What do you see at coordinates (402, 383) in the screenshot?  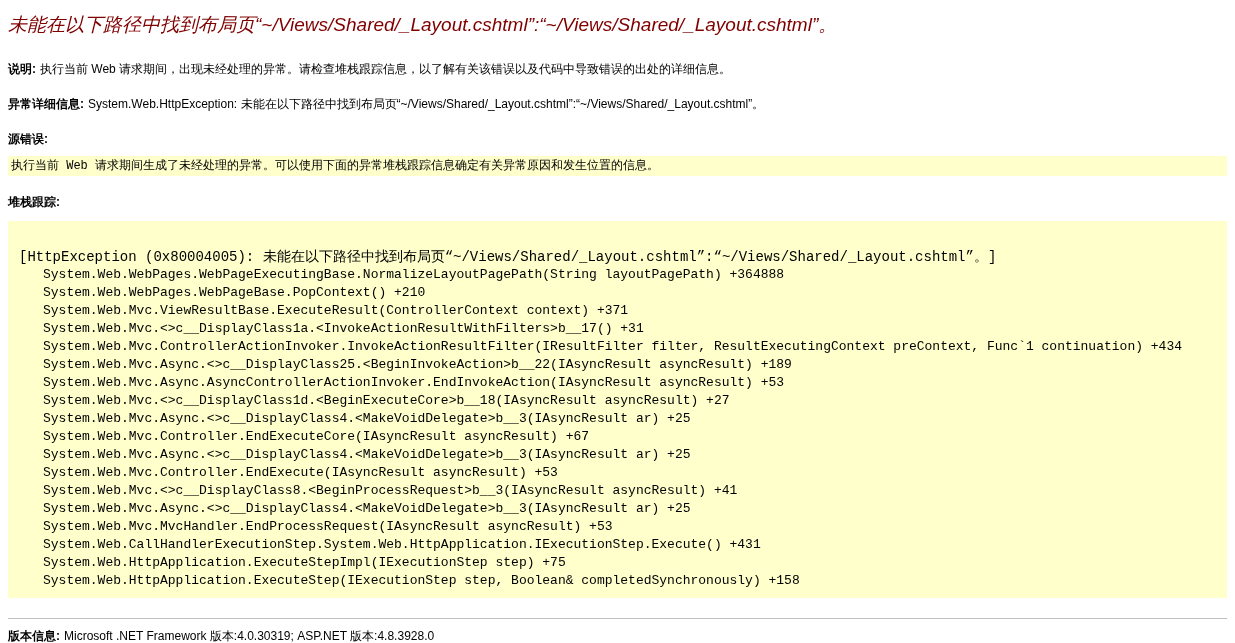 I see `stack-frame: System.Web.Mvc.Async.AsyncControllerActionInvoker.EndInvokeAction(IAsyncResult asyncResult) +53` at bounding box center [402, 383].